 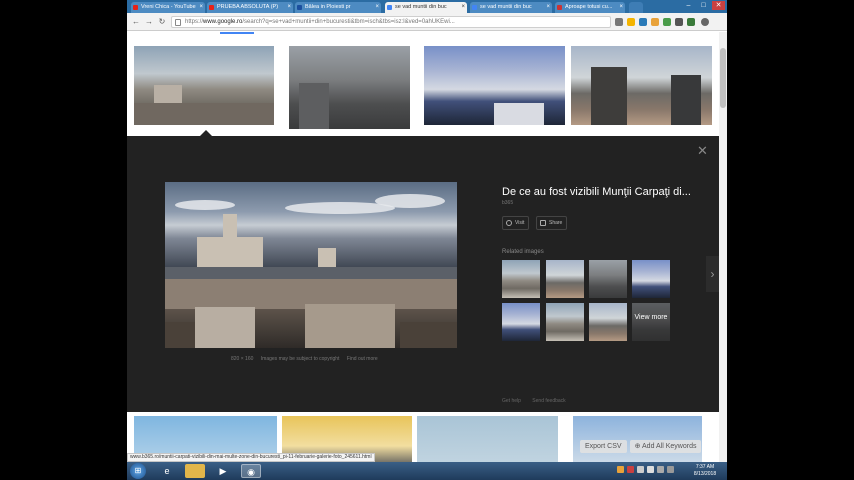 I want to click on reload-icon: ↻, so click(x=162, y=22).